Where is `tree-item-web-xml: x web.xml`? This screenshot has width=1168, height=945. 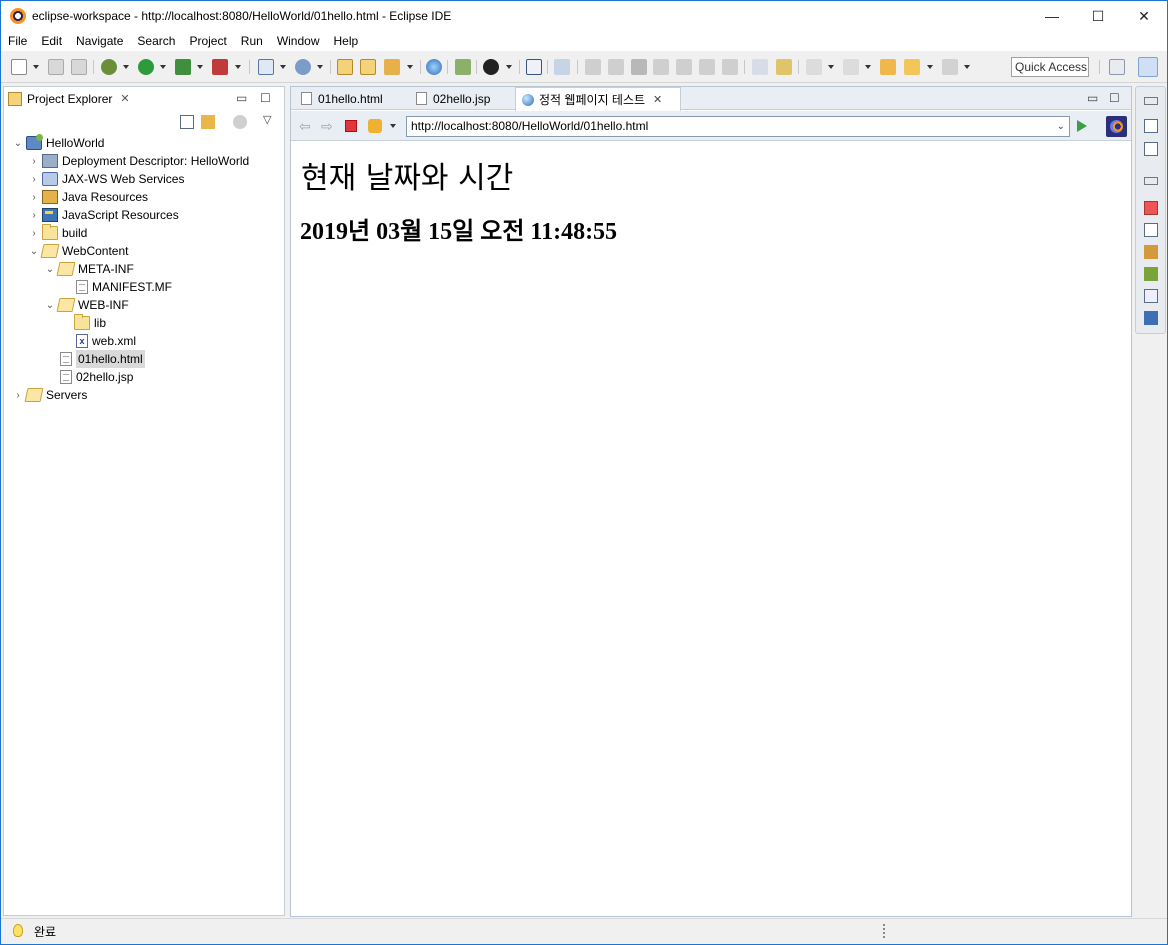 tree-item-web-xml: x web.xml is located at coordinates (98, 341).